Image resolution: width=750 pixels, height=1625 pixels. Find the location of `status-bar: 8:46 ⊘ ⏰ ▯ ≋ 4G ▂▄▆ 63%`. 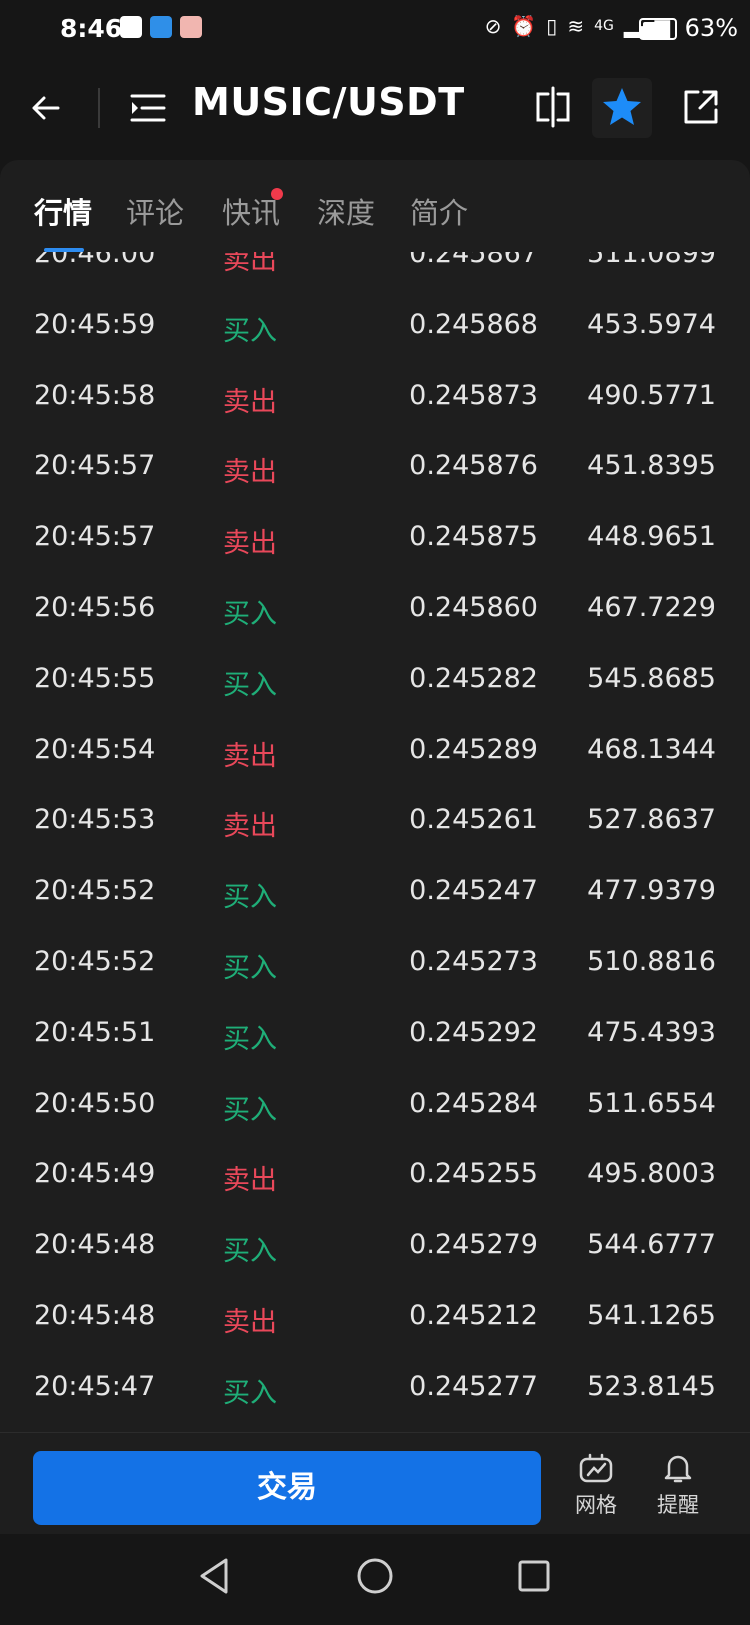

status-bar: 8:46 ⊘ ⏰ ▯ ≋ 4G ▂▄▆ 63% is located at coordinates (375, 29).